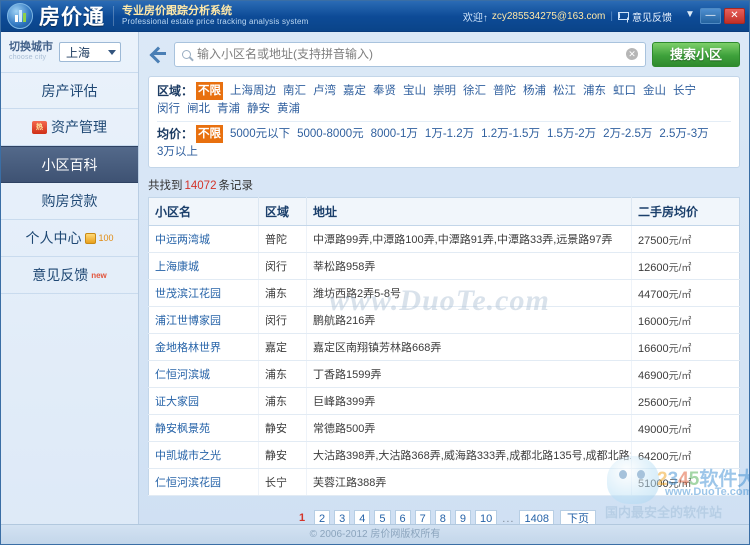 The width and height of the screenshot is (750, 545). Describe the element at coordinates (444, 374) in the screenshot. I see `table-row: 仁恒河滨城 浦东 丁香路1599弄 46900元/㎡` at that location.